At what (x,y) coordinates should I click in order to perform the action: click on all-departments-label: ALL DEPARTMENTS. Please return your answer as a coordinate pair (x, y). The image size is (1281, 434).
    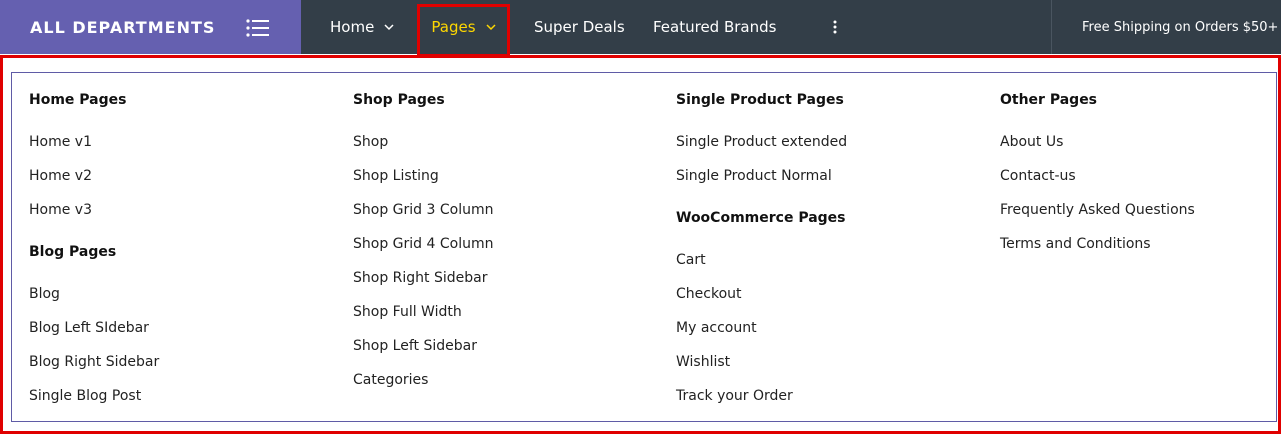
    Looking at the image, I should click on (123, 27).